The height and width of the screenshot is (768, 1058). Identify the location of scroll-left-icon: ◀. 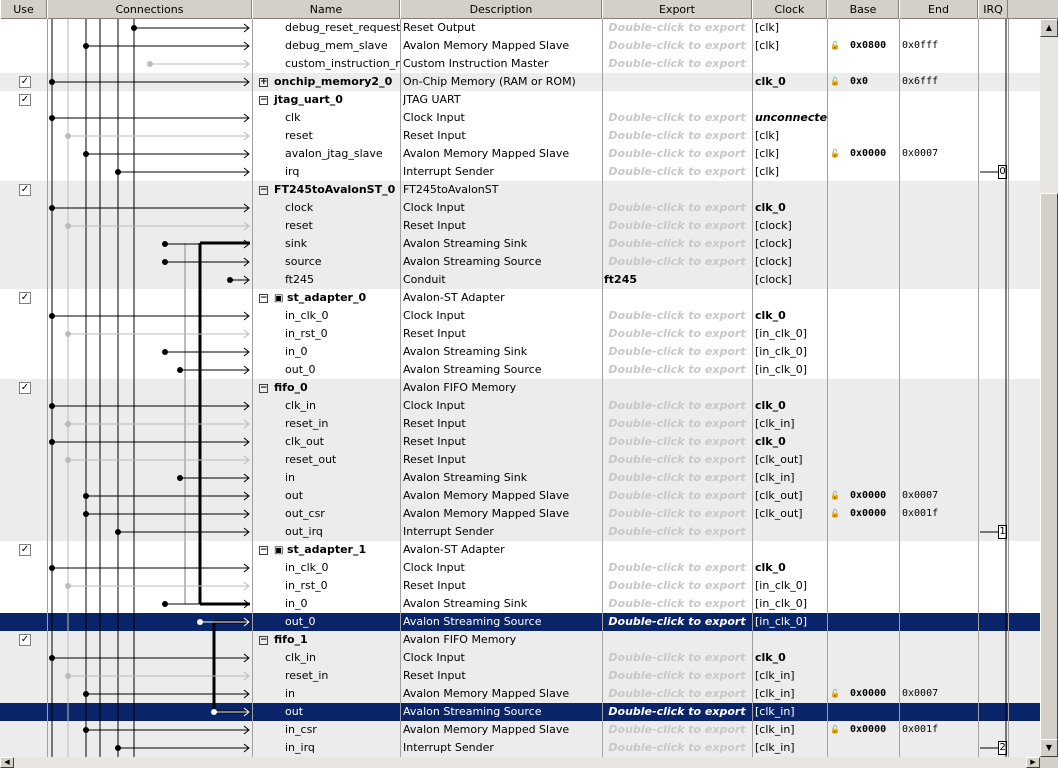
(7, 762).